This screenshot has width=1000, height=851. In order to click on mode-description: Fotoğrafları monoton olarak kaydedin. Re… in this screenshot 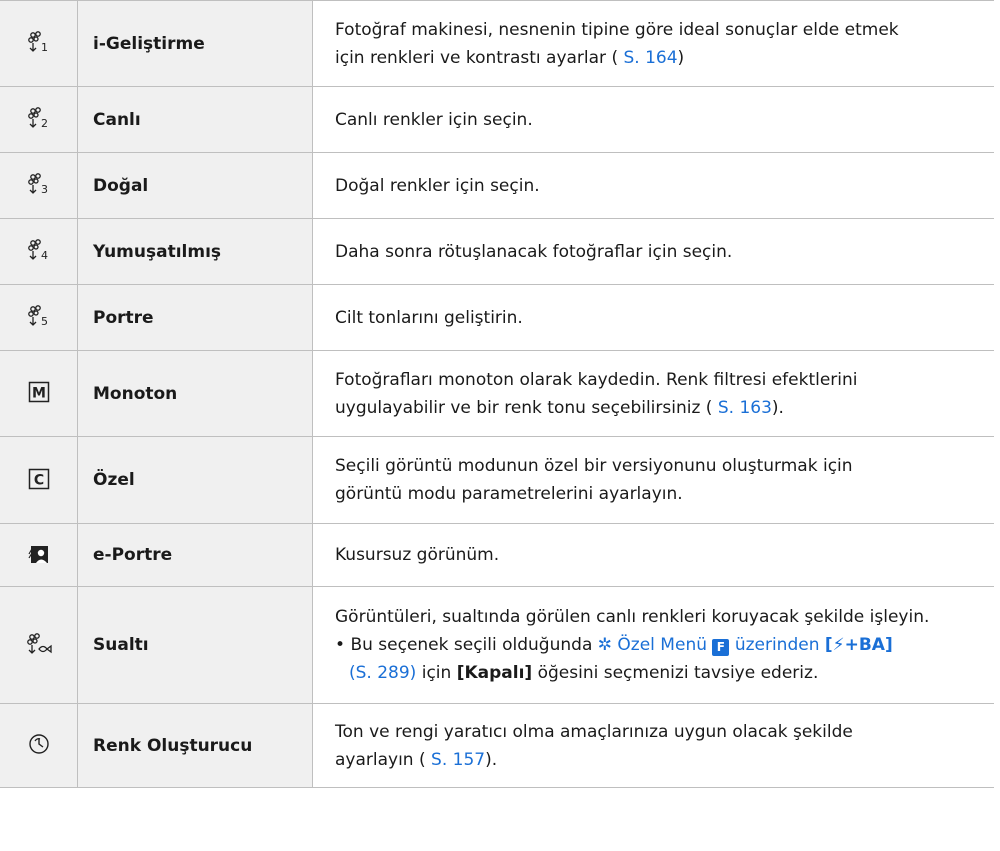, I will do `click(653, 393)`.